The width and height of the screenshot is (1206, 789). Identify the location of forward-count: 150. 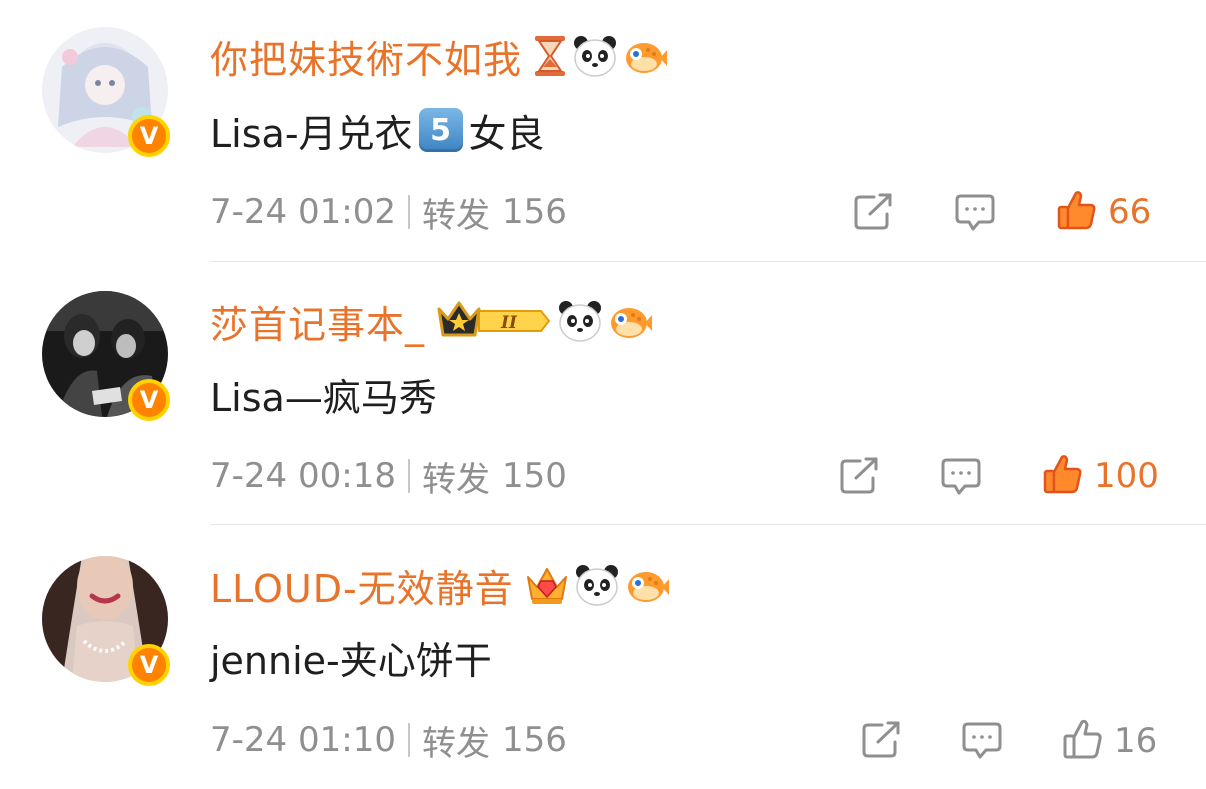
(534, 476).